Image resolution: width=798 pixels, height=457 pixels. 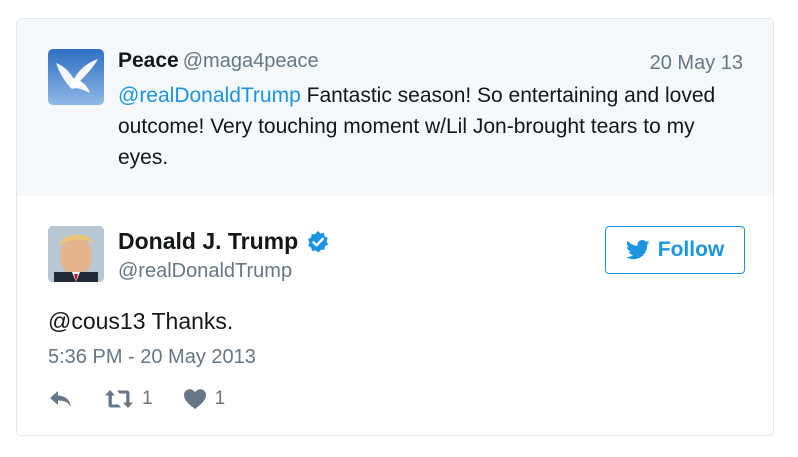 I want to click on like-count: 1, so click(x=220, y=398).